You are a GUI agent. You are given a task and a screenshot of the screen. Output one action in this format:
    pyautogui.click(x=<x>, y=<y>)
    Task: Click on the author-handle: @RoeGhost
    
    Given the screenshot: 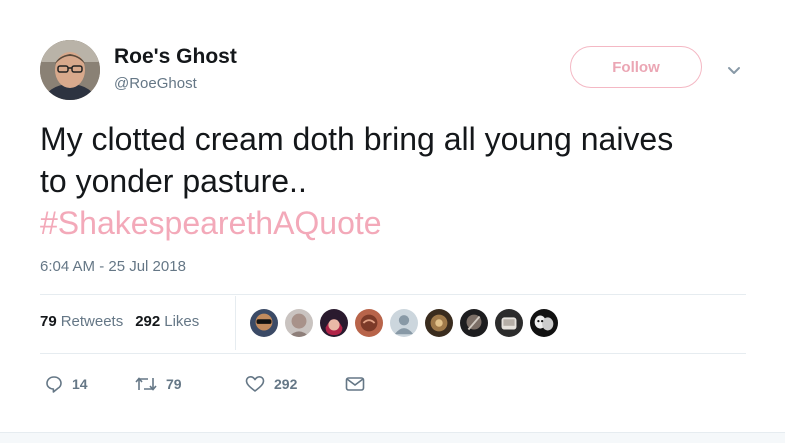 What is the action you would take?
    pyautogui.click(x=155, y=83)
    